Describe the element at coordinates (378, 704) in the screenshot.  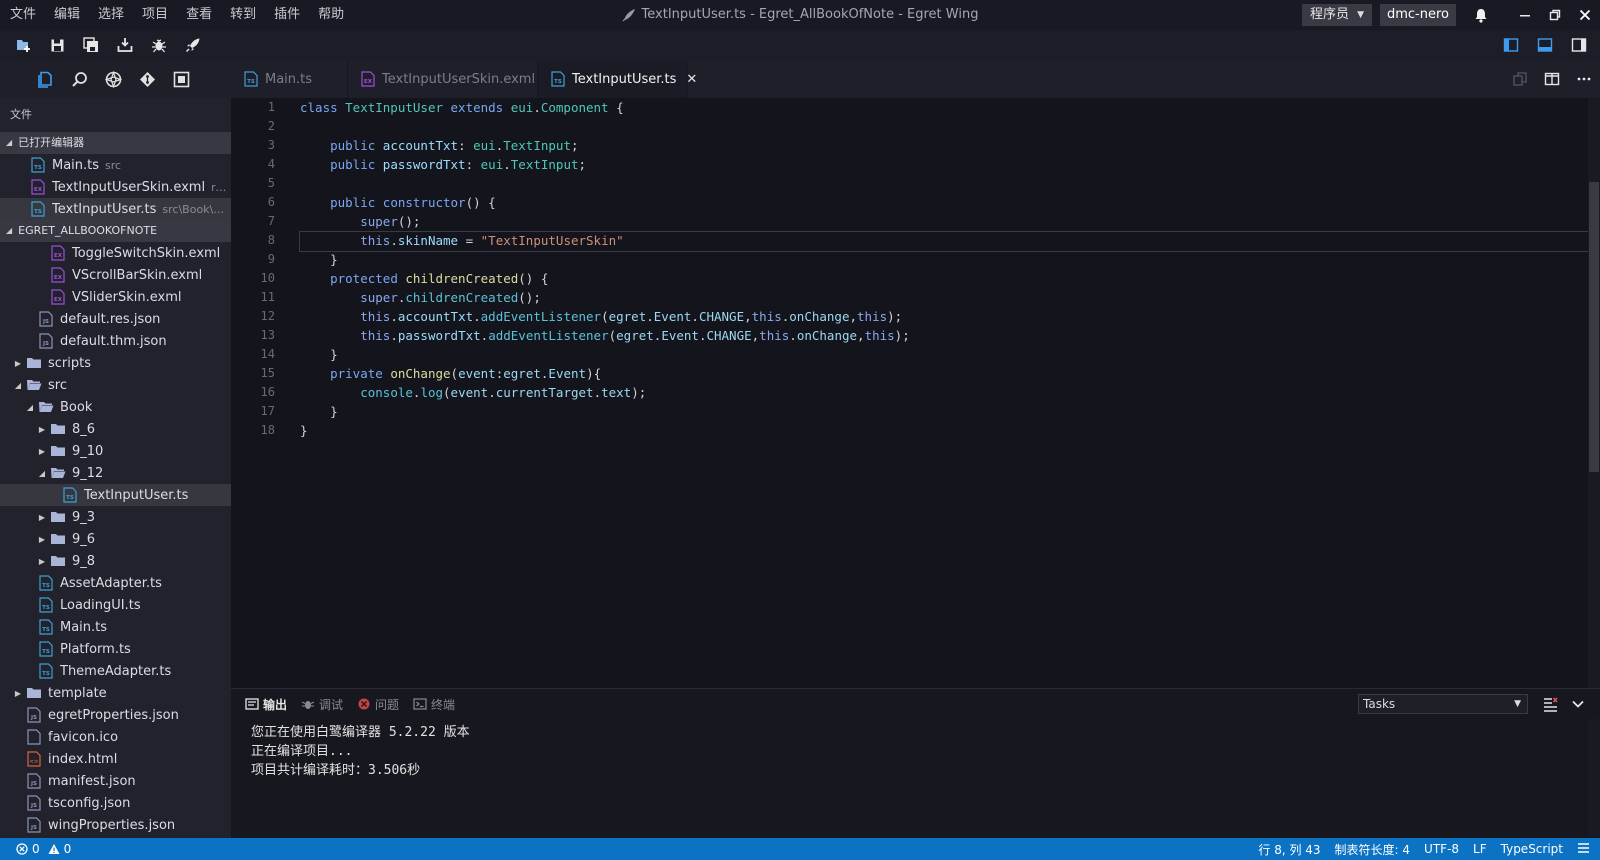
I see `panel-tab-2: 问题` at that location.